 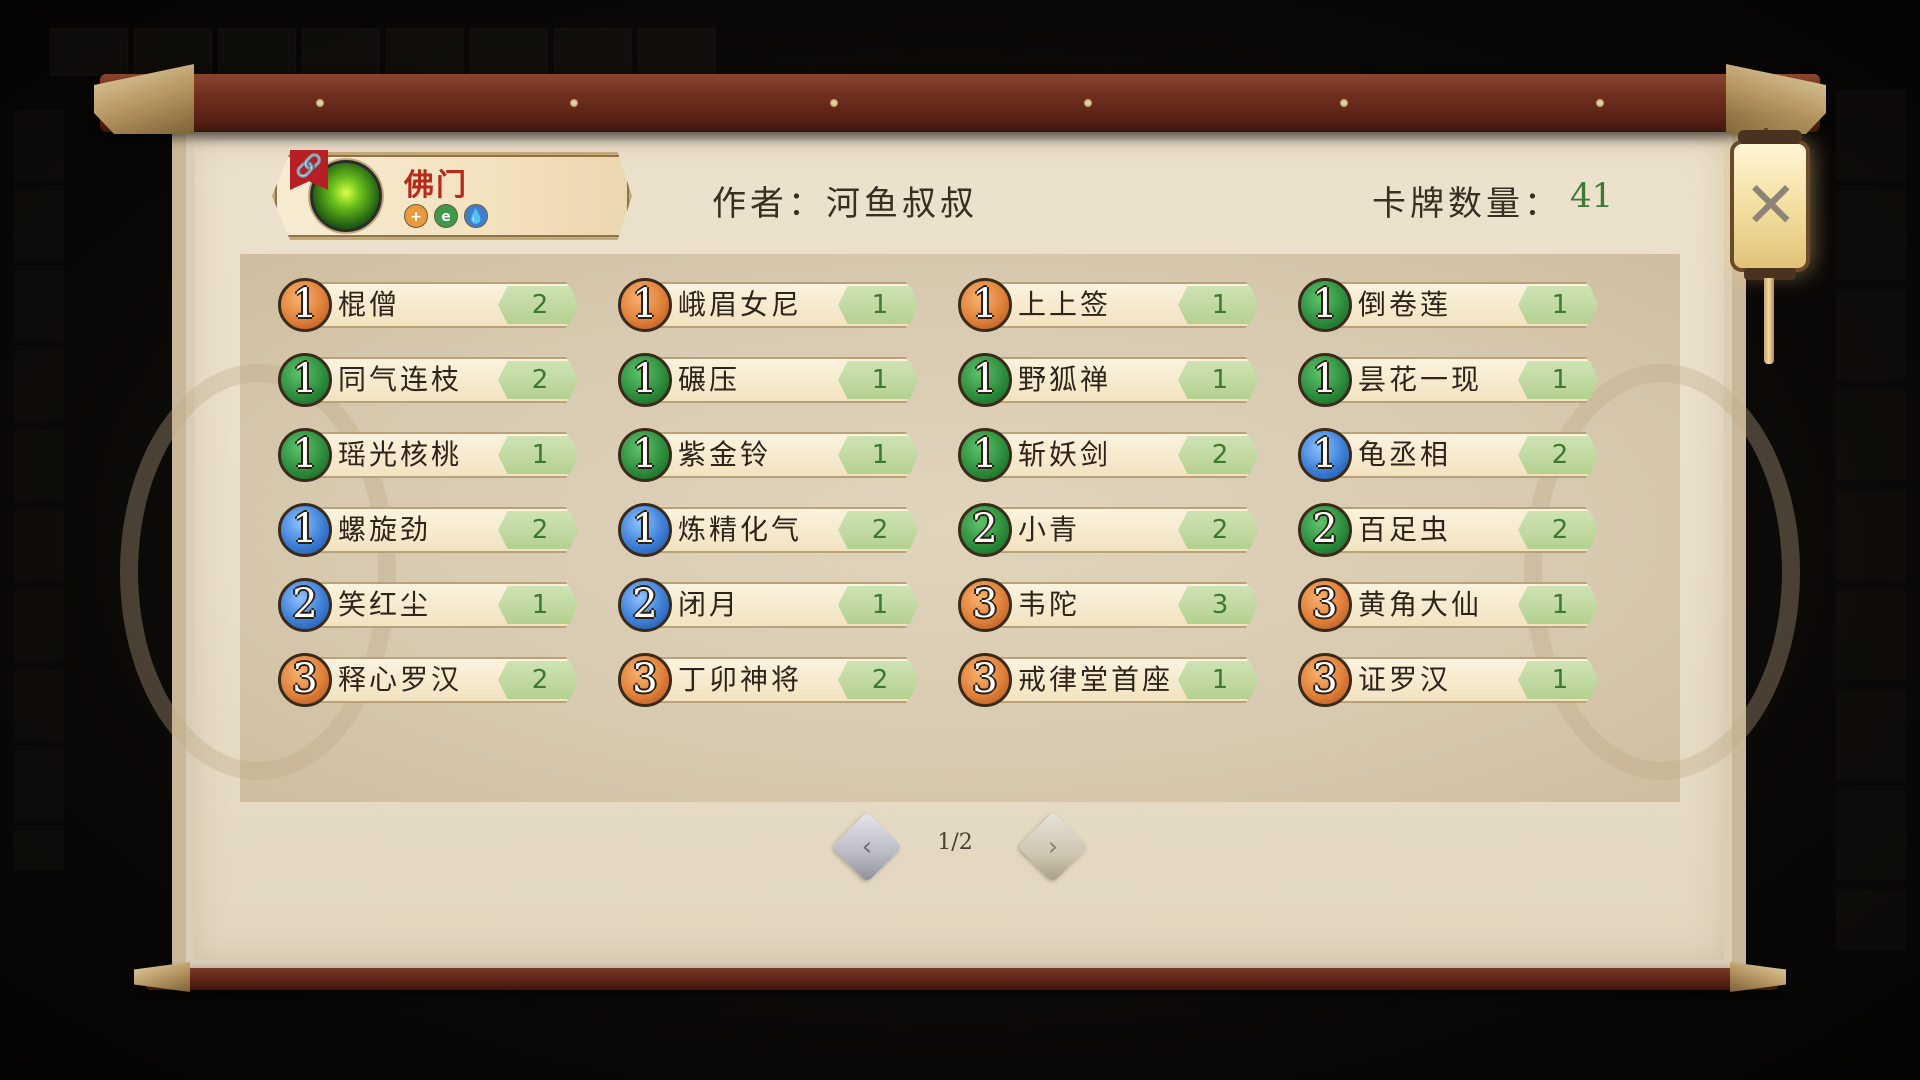 I want to click on chevron-right-icon: ›, so click(x=1053, y=847).